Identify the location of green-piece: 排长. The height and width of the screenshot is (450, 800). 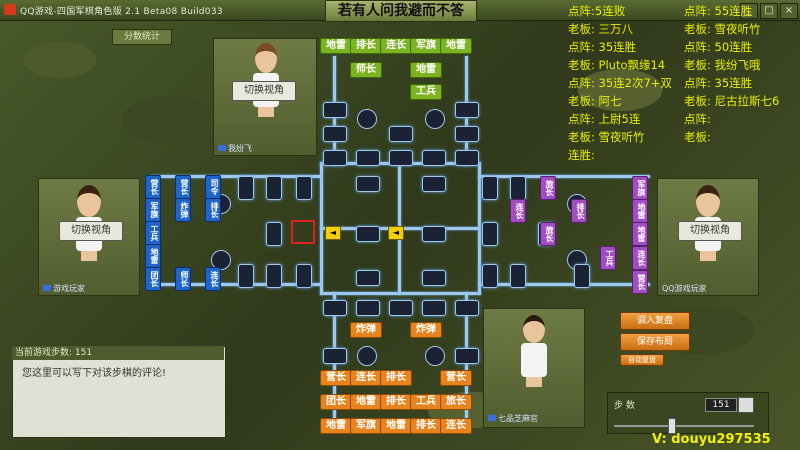
(366, 46).